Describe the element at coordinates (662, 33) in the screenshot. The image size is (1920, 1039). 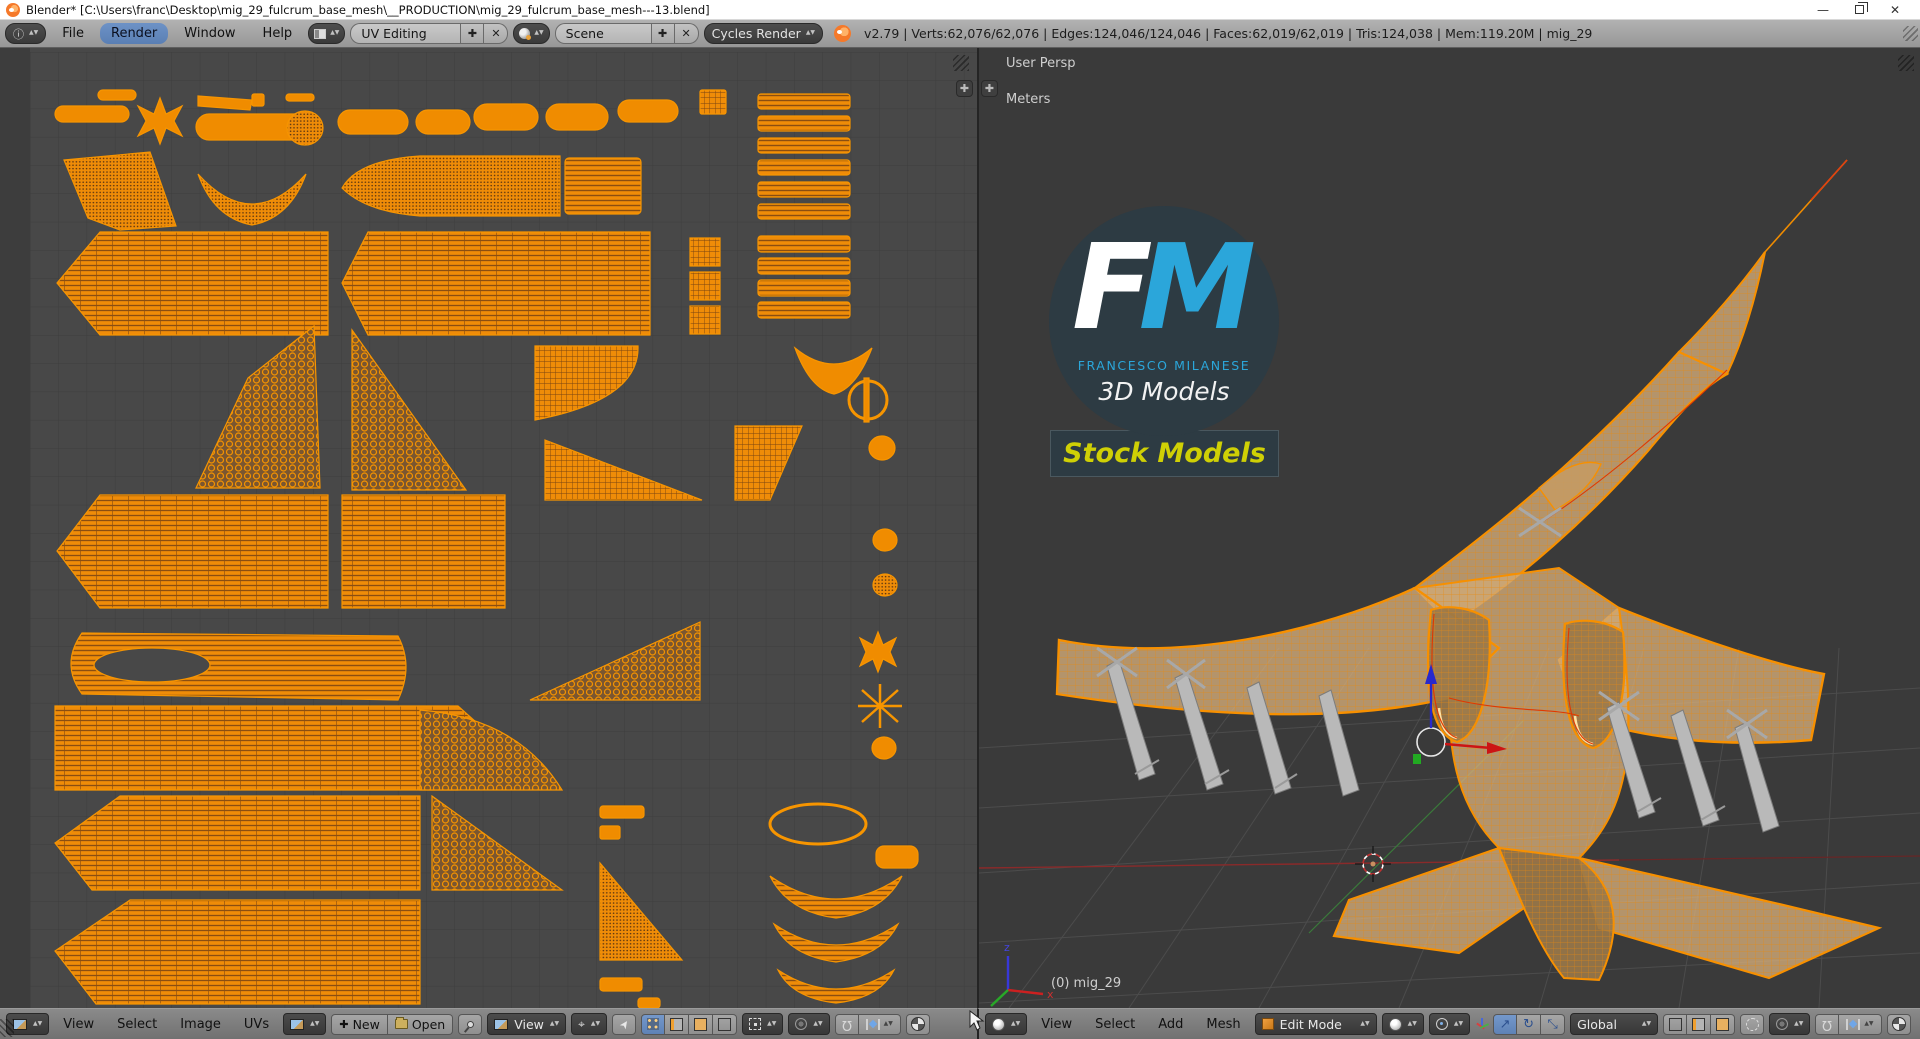
I see `add-scene-button: ✚` at that location.